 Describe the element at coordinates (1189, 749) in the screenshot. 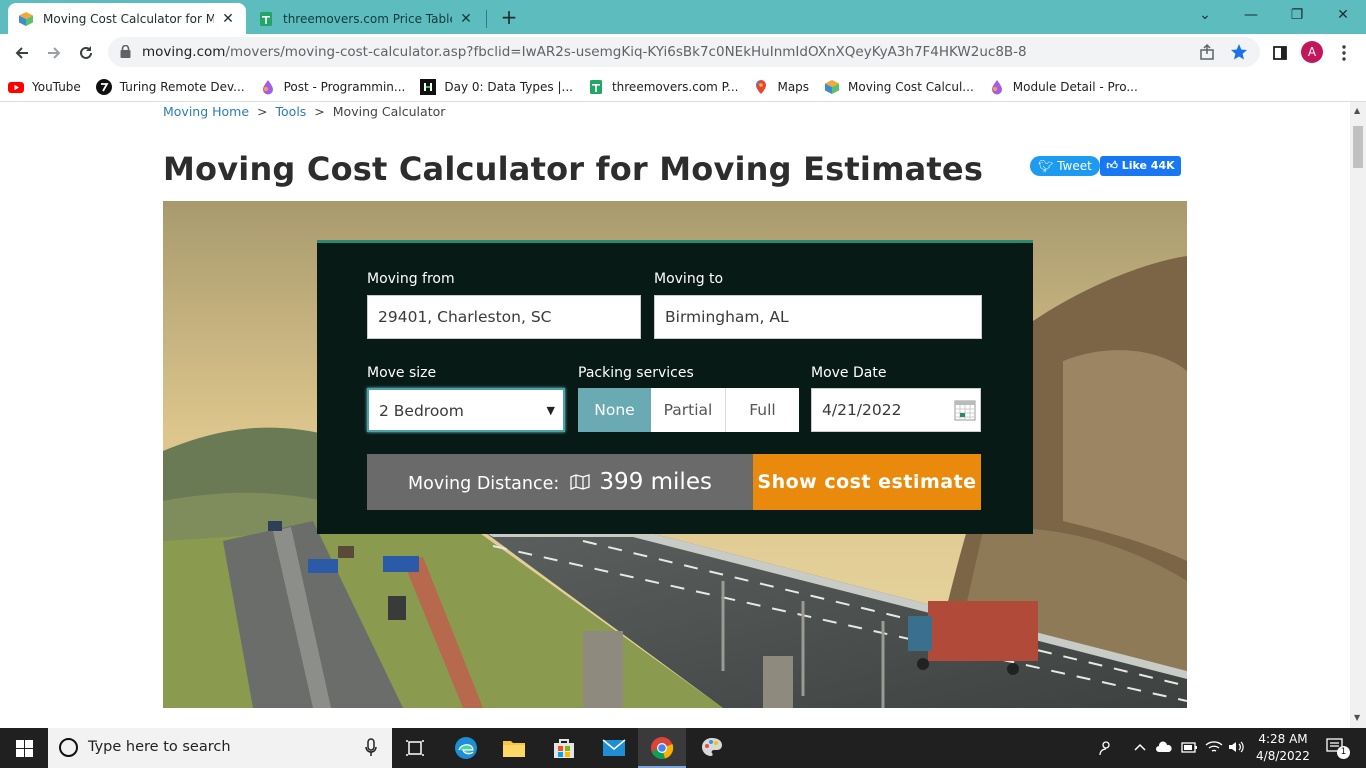

I see `battery-icon` at that location.